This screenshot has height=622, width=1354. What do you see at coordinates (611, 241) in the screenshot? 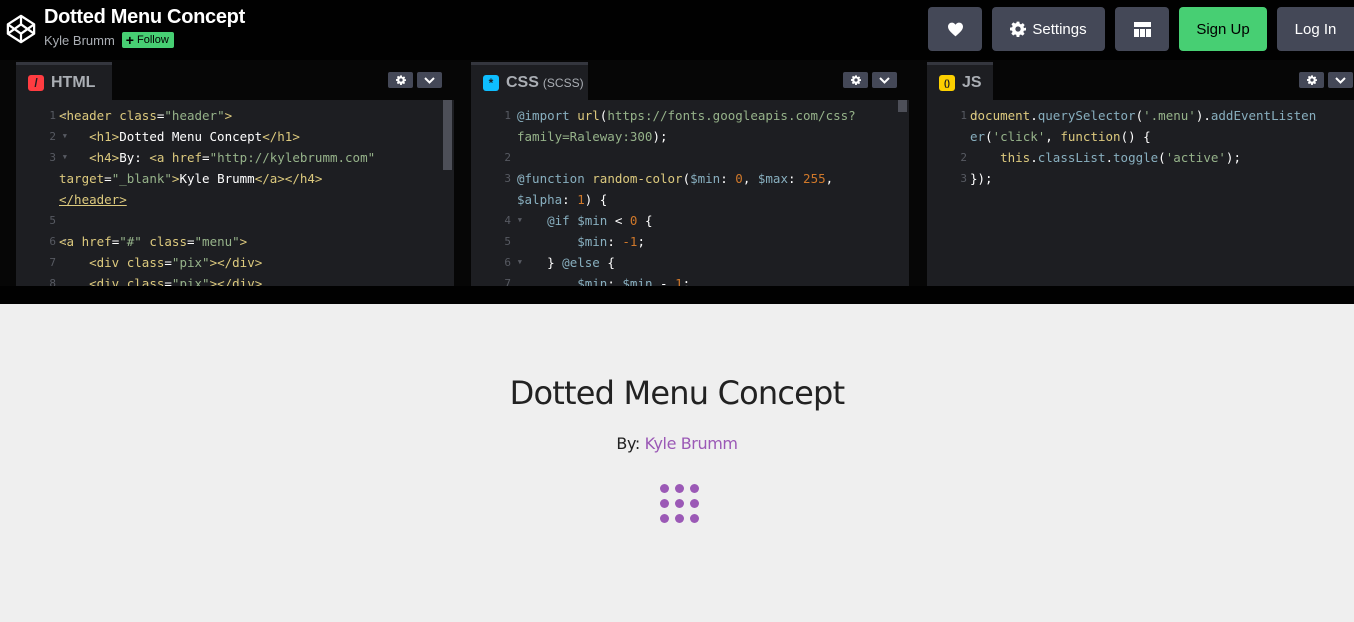
I see `code-text: $min: -1;` at bounding box center [611, 241].